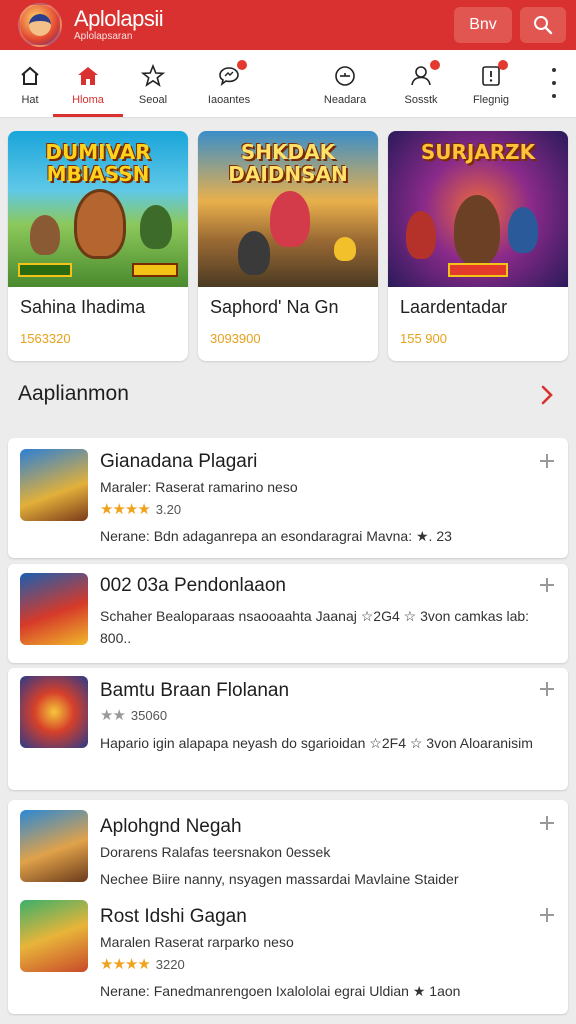  I want to click on search-icon, so click(543, 25).